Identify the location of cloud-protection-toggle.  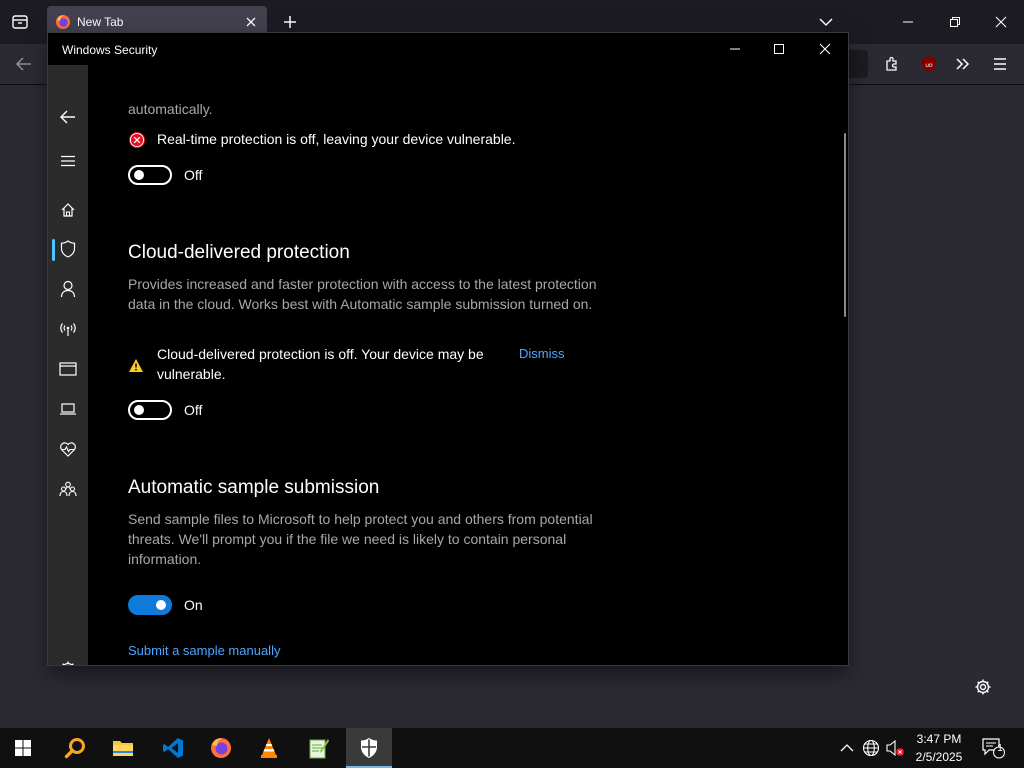
(150, 410).